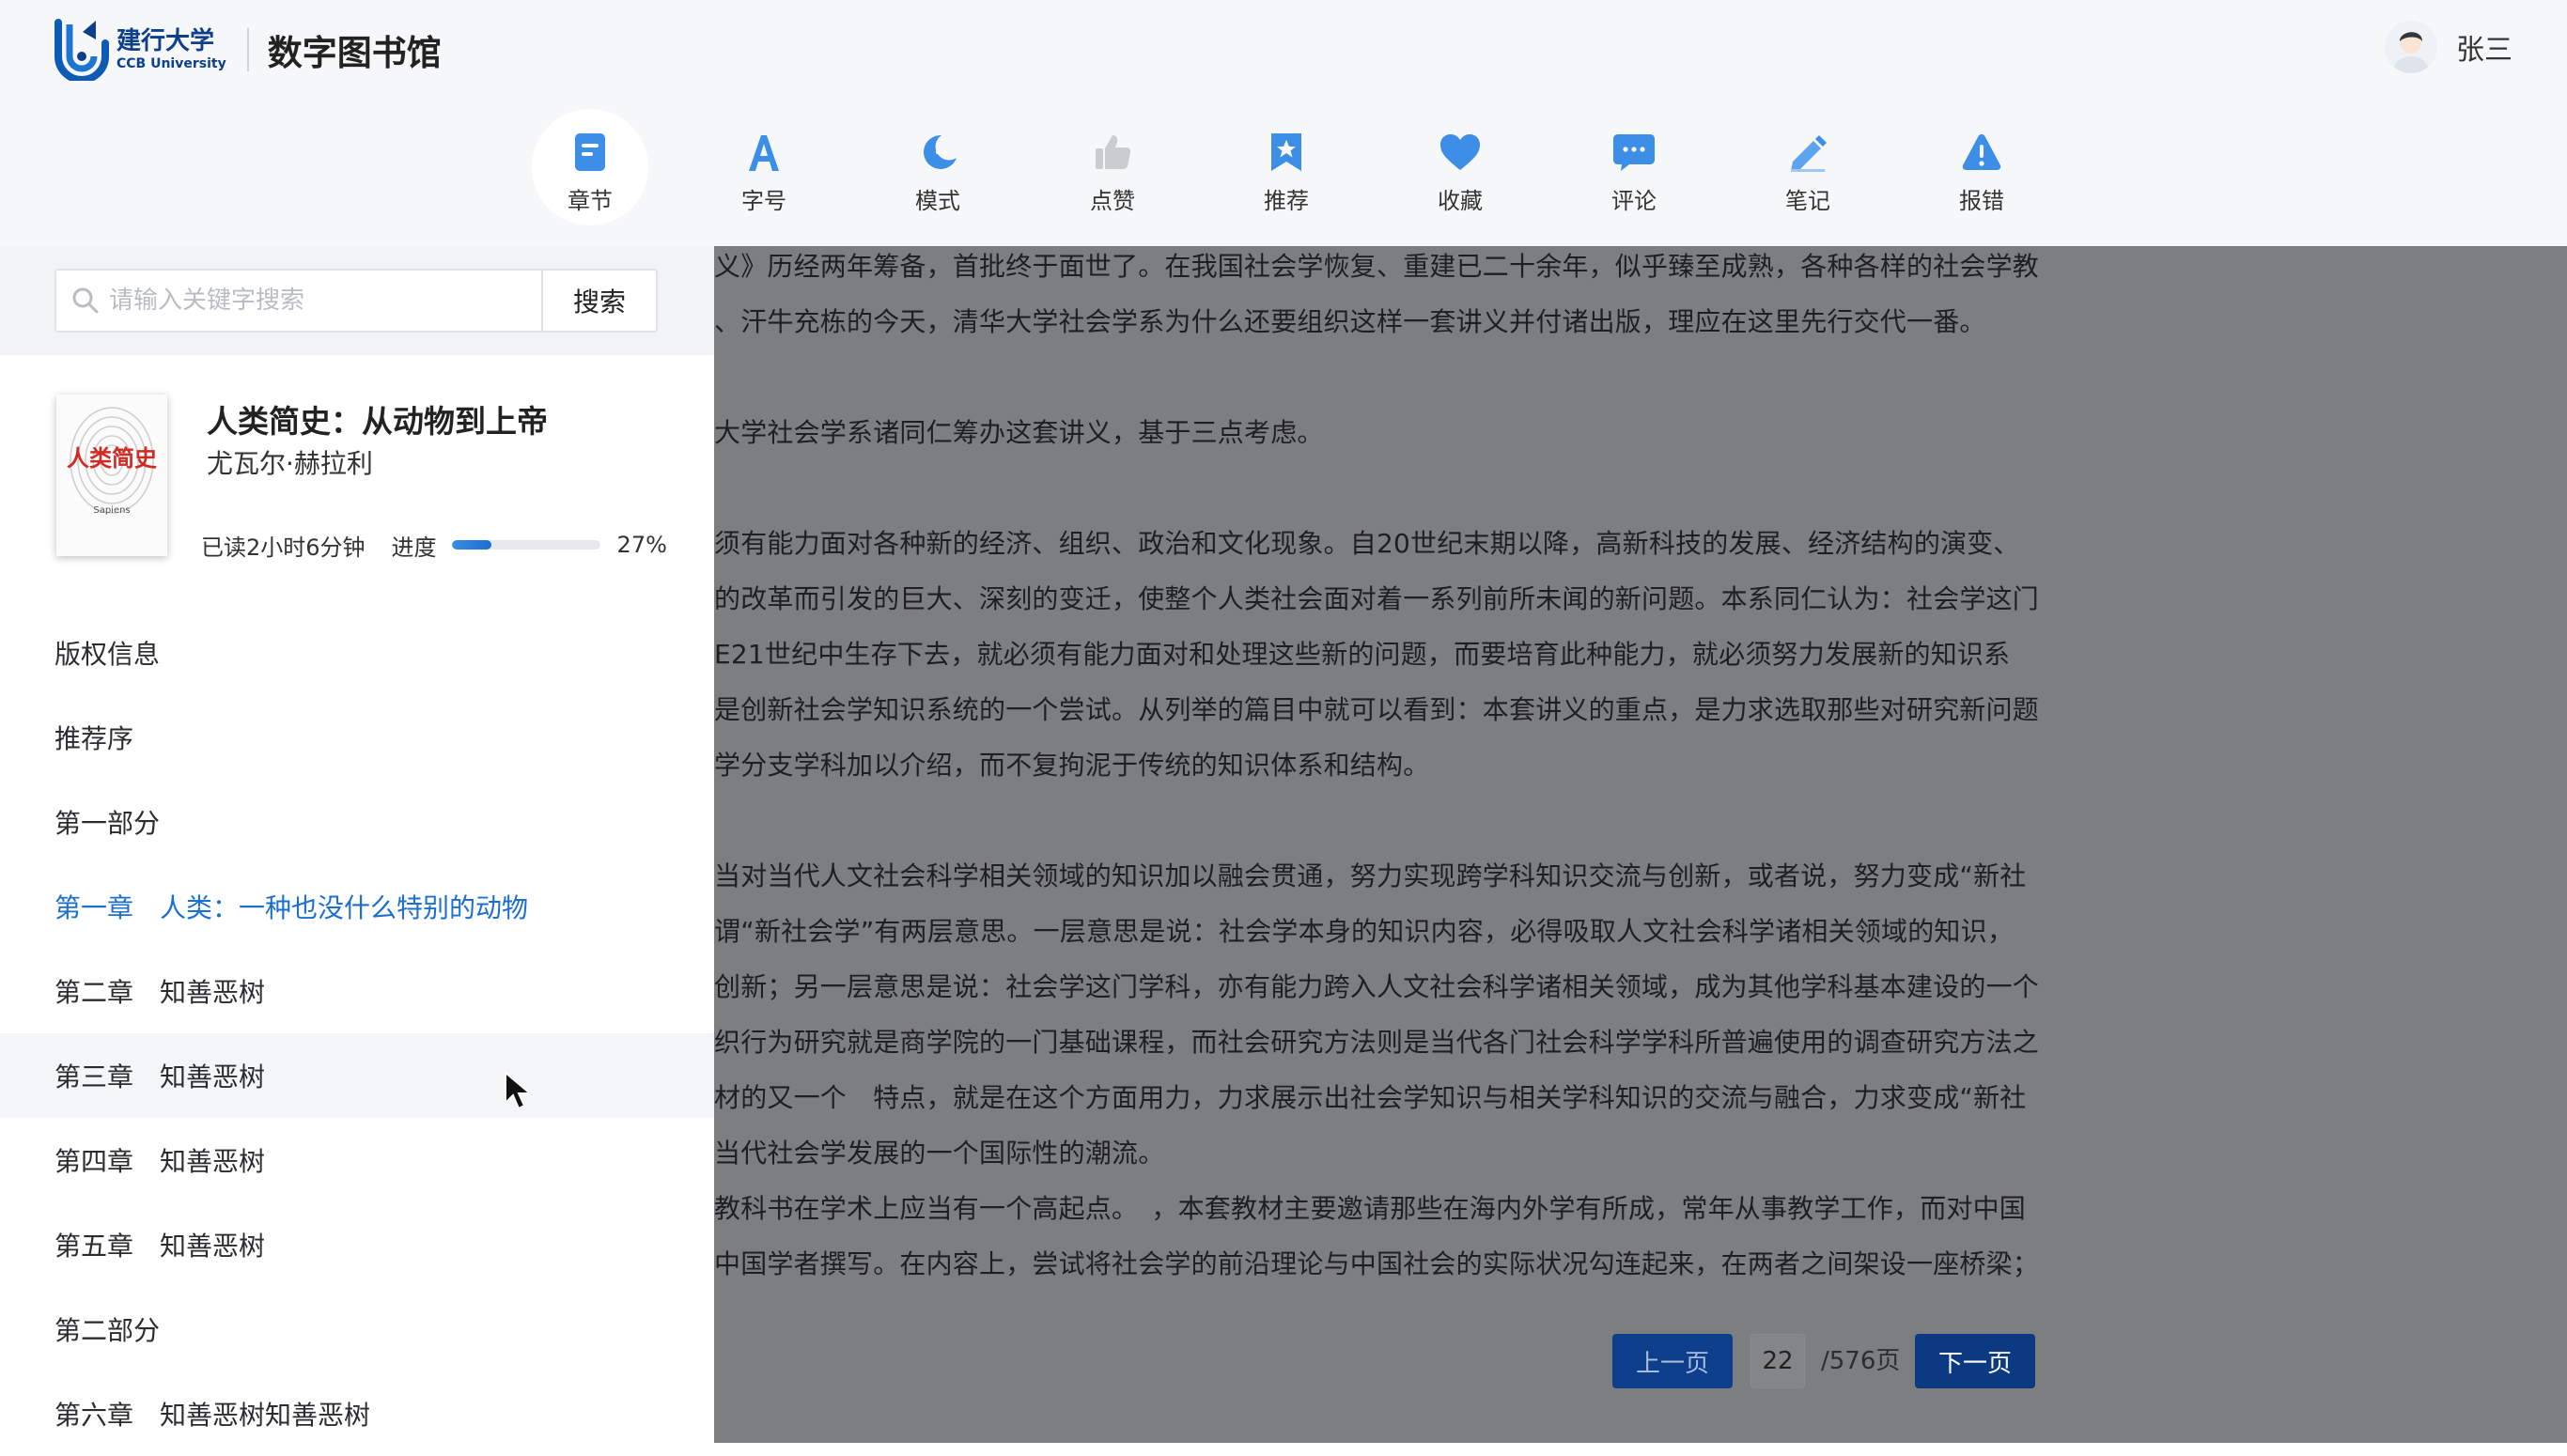 The width and height of the screenshot is (2567, 1456). I want to click on logo: 建行大学 CCB University 数字图书馆, so click(248, 50).